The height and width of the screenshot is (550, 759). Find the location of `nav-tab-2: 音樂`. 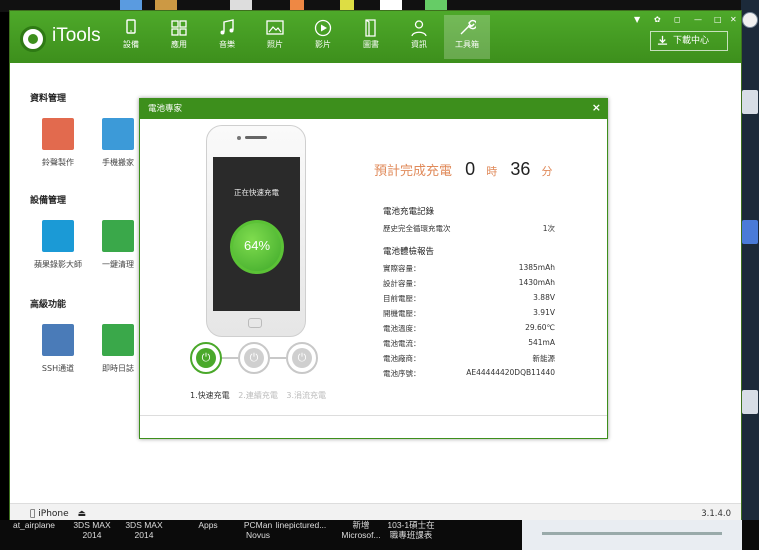

nav-tab-2: 音樂 is located at coordinates (227, 37).